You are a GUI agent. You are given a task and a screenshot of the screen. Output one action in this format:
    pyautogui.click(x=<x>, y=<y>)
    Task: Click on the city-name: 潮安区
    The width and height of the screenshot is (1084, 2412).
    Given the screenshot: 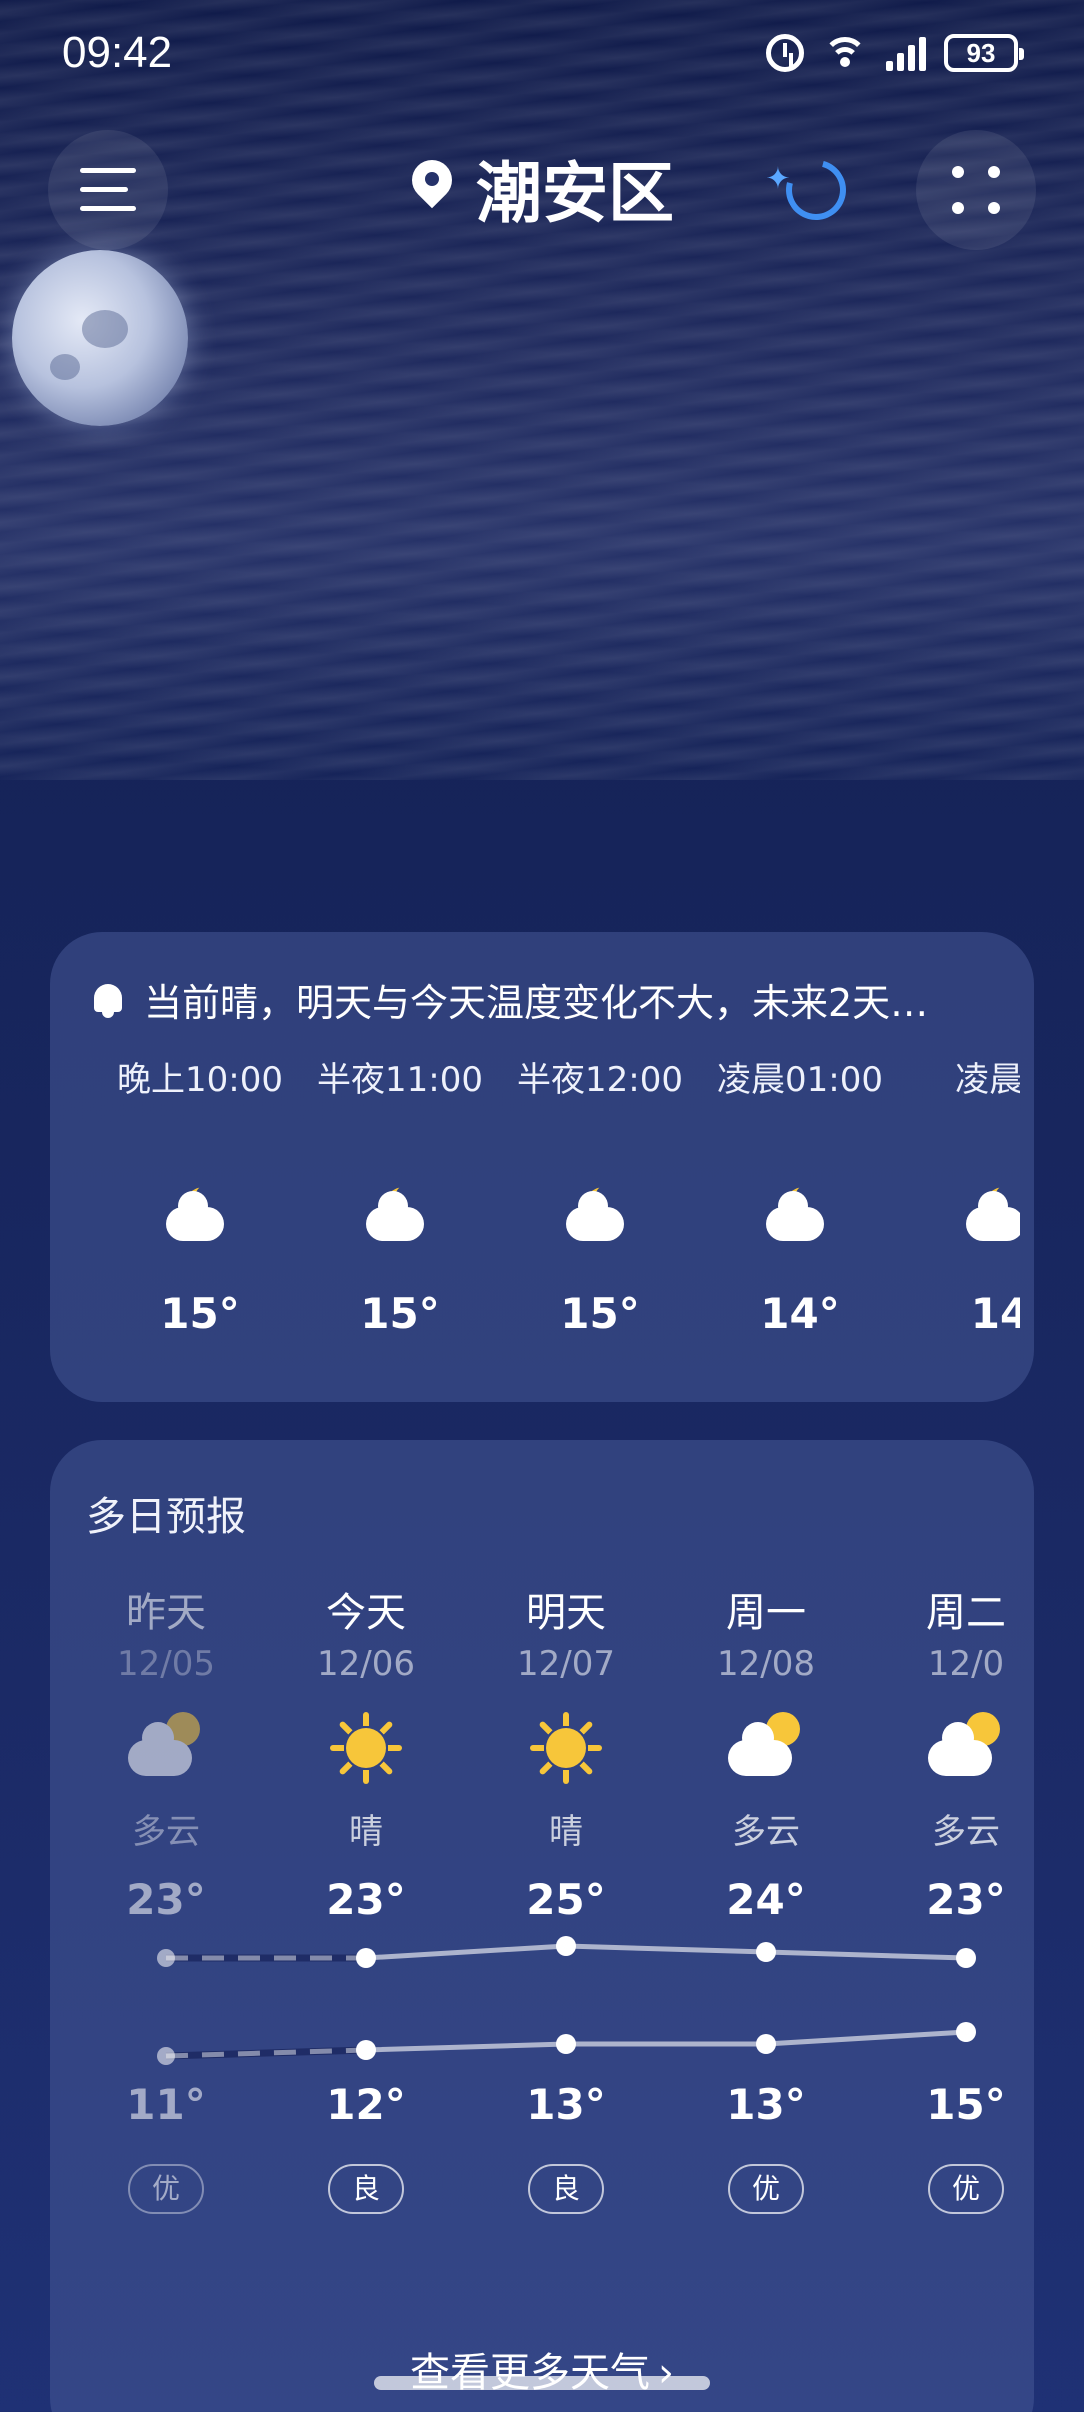 What is the action you would take?
    pyautogui.click(x=575, y=188)
    